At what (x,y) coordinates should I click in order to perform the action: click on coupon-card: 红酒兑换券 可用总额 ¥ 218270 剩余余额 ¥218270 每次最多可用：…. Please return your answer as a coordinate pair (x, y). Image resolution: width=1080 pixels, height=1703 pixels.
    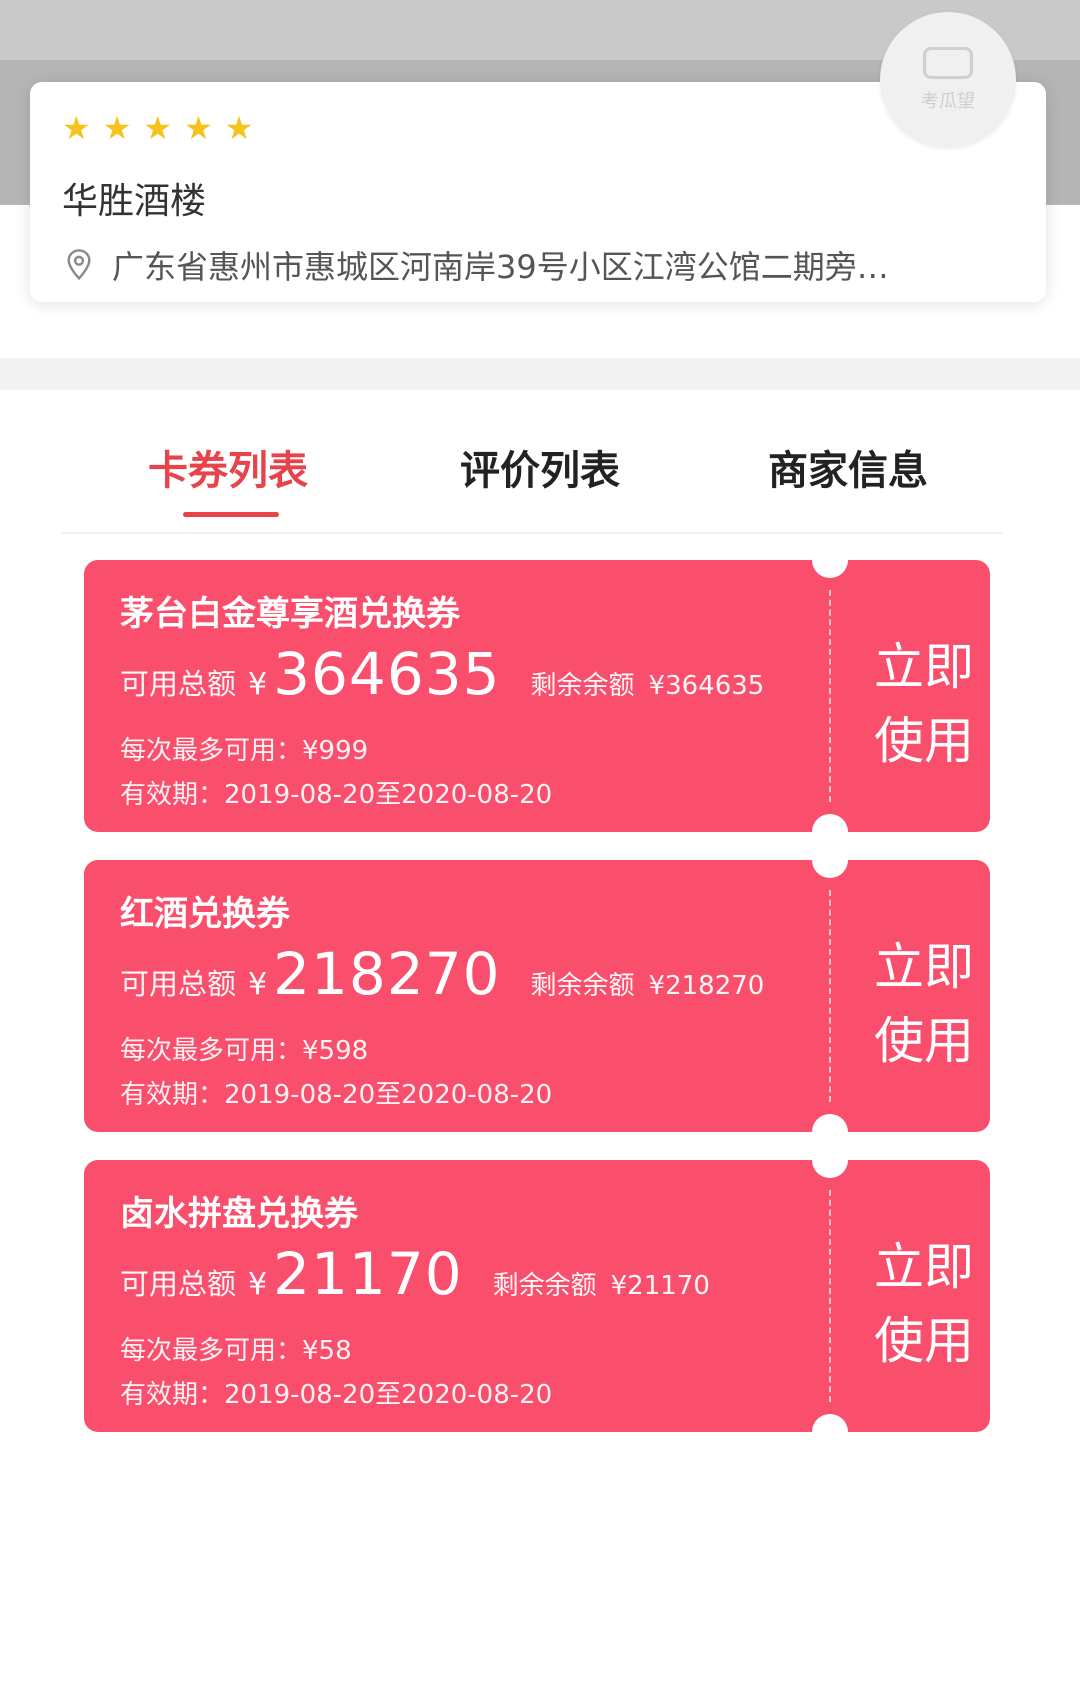
    Looking at the image, I should click on (537, 996).